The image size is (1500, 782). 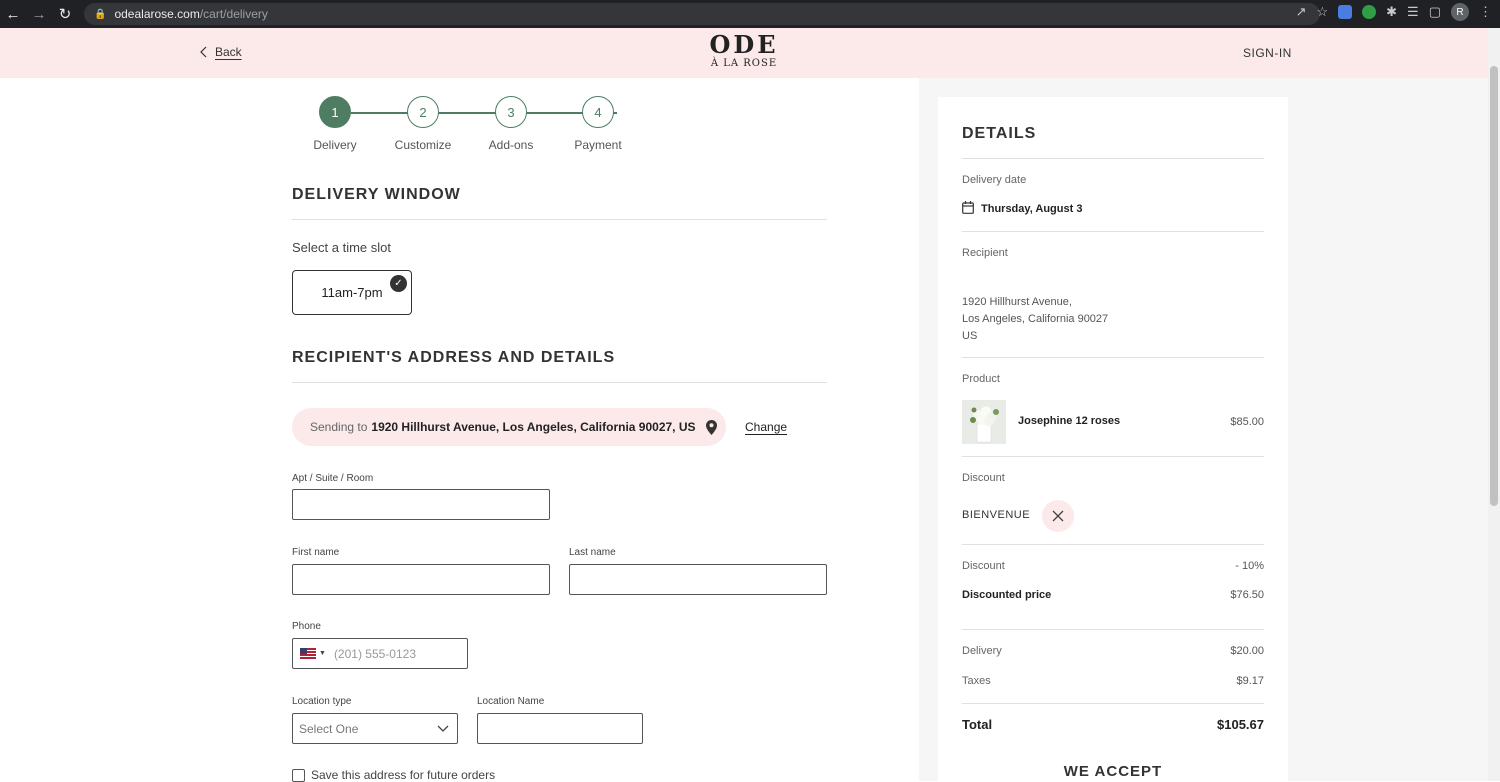 I want to click on country-caret-icon: ▼, so click(x=322, y=653).